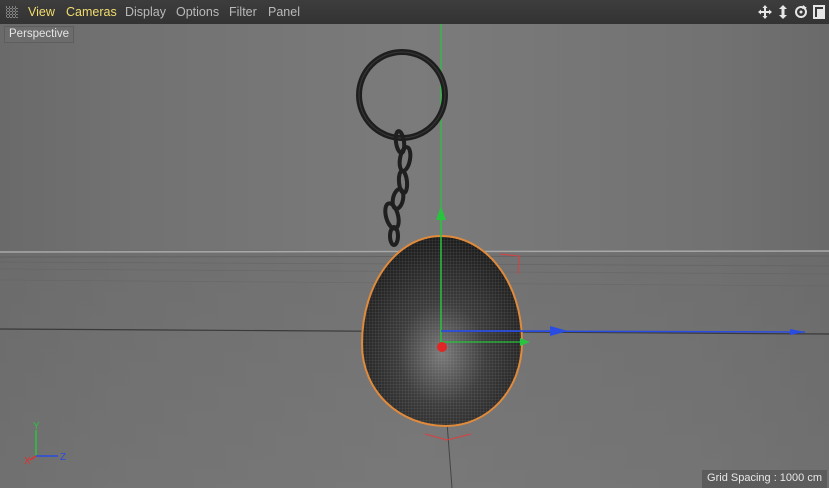 This screenshot has width=829, height=488. Describe the element at coordinates (39, 34) in the screenshot. I see `viewport-name-label: Perspective` at that location.